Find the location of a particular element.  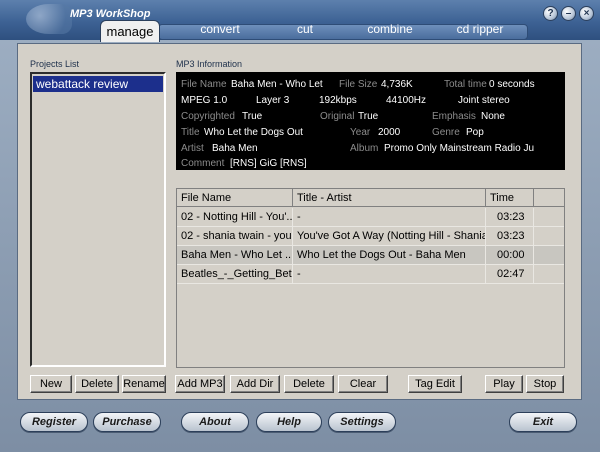

delete-file-button: Delete is located at coordinates (309, 384).